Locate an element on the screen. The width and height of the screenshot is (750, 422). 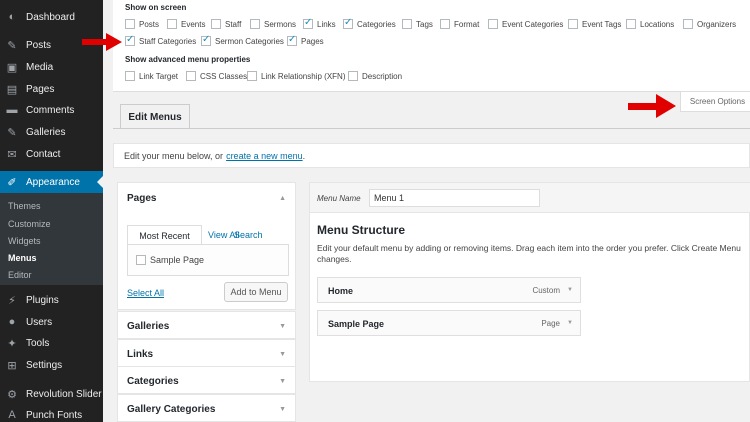
checkbox-css-classes: CSS Classes is located at coordinates (216, 76).